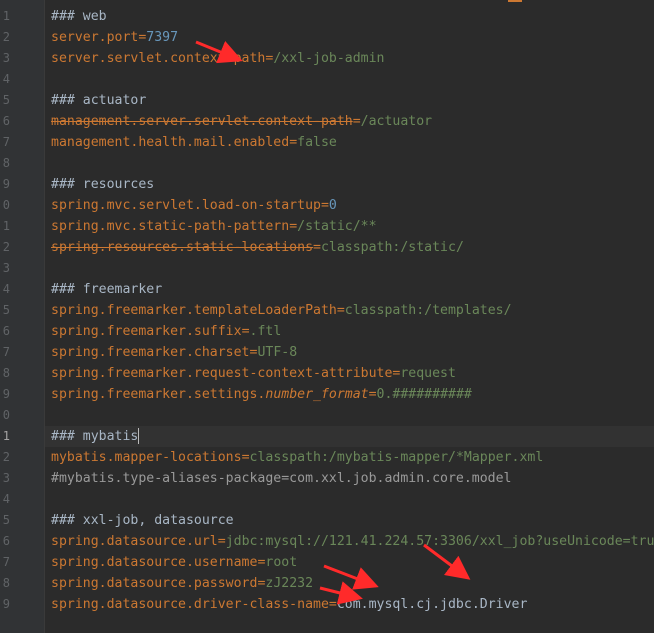  What do you see at coordinates (170, 226) in the screenshot?
I see `code-token: spring.mvc.static-path-pattern` at bounding box center [170, 226].